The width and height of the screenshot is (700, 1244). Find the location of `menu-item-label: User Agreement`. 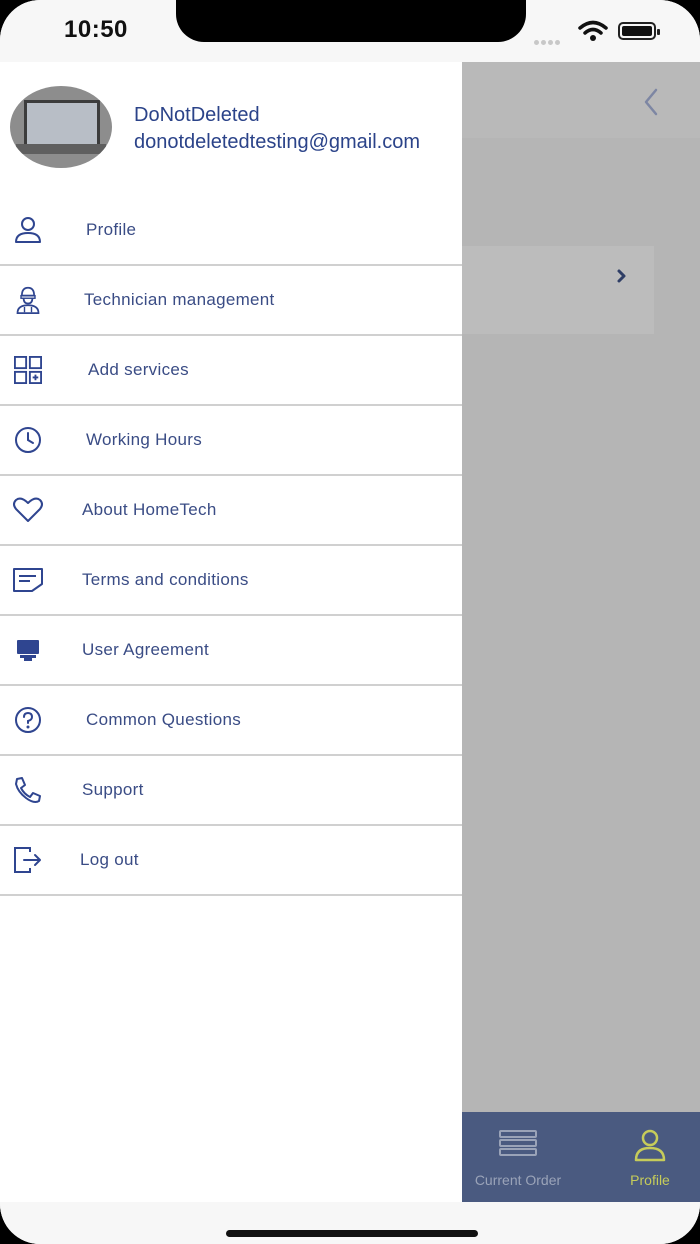

menu-item-label: User Agreement is located at coordinates (146, 649).